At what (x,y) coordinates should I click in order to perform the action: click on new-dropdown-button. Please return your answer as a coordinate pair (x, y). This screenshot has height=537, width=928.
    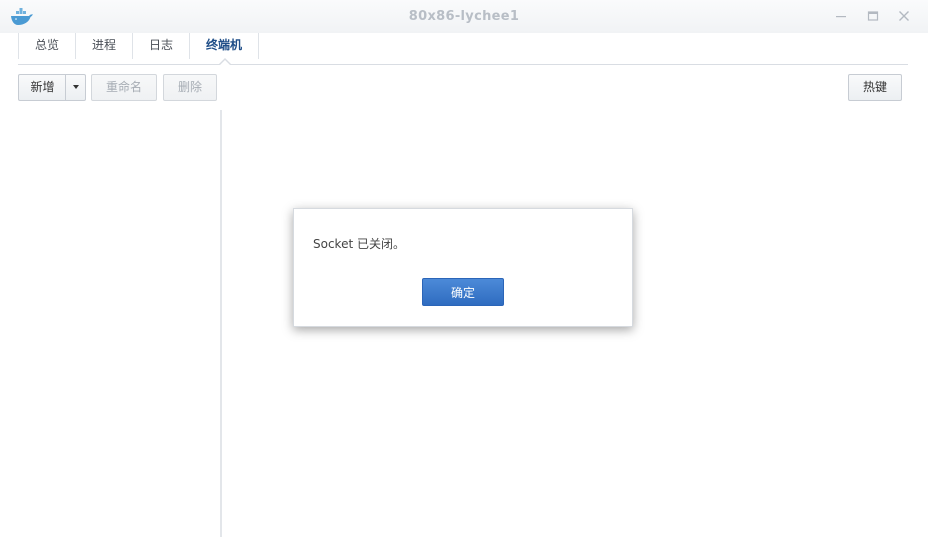
    Looking at the image, I should click on (75, 87).